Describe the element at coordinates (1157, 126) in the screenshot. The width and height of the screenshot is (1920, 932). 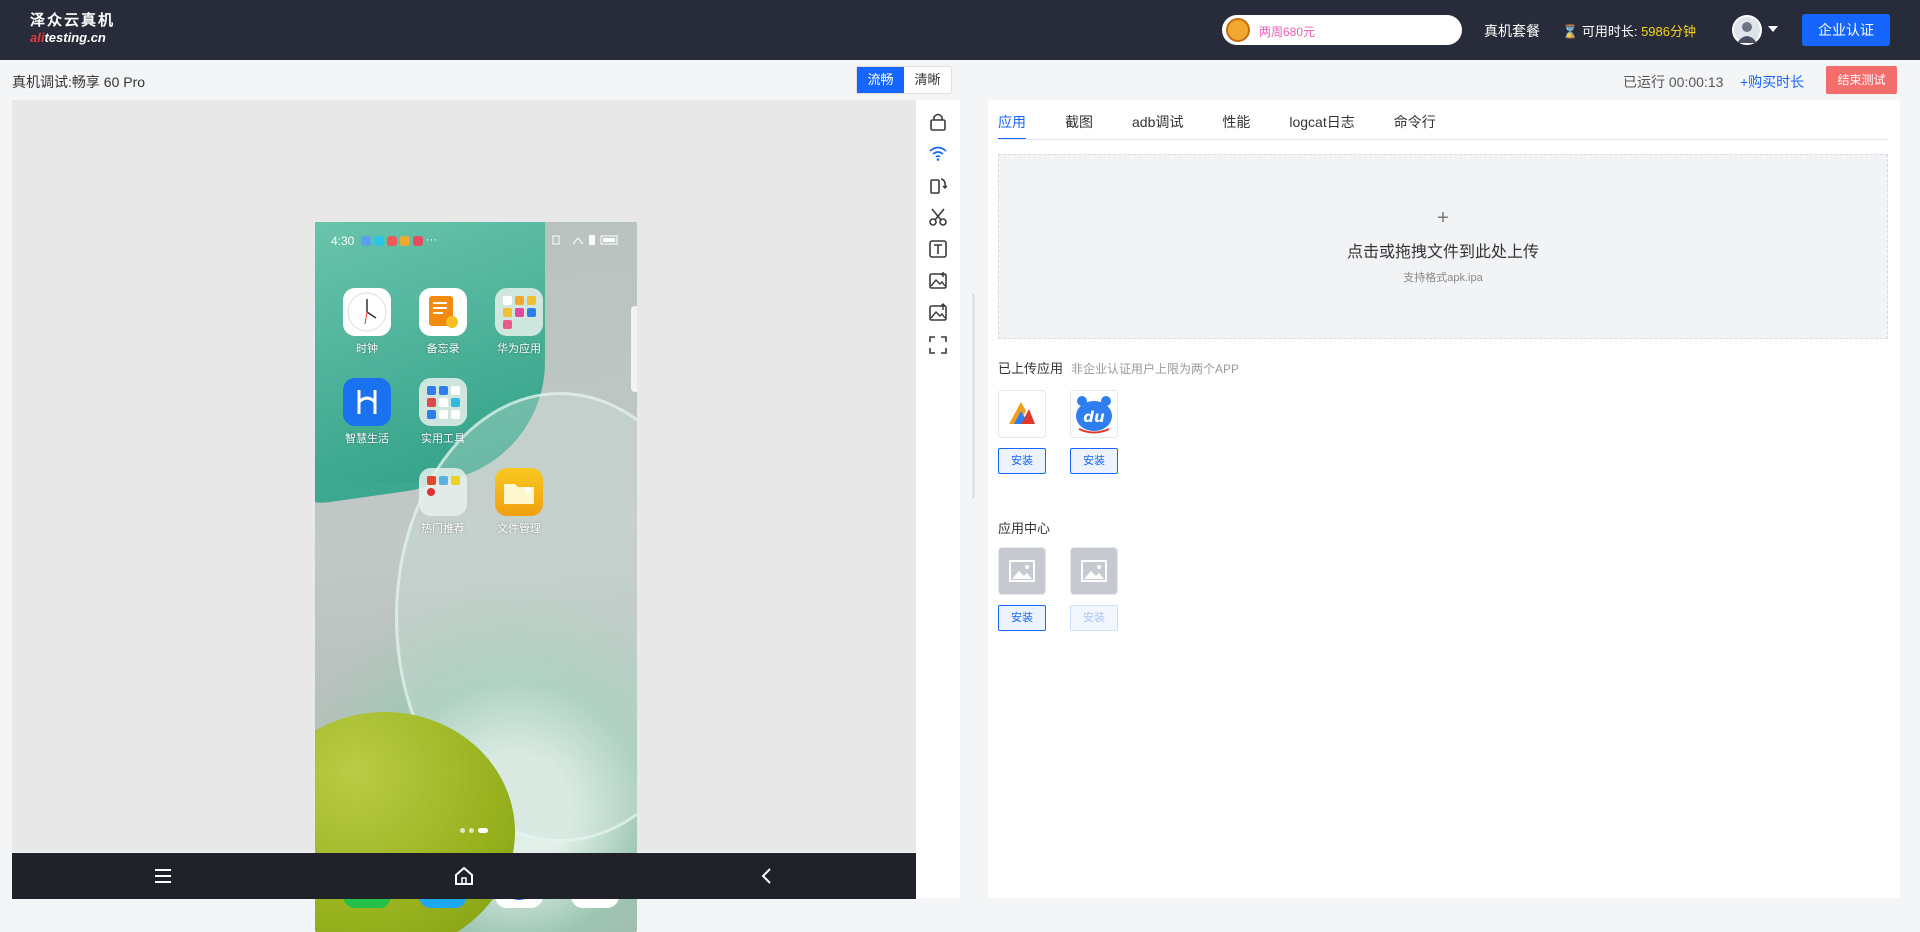
I see `tab-adb: adb调试` at that location.